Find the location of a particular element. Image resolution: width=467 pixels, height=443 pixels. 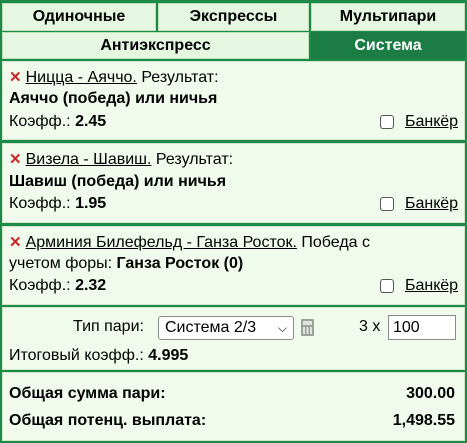

tab-single: Одиночные is located at coordinates (79, 17).